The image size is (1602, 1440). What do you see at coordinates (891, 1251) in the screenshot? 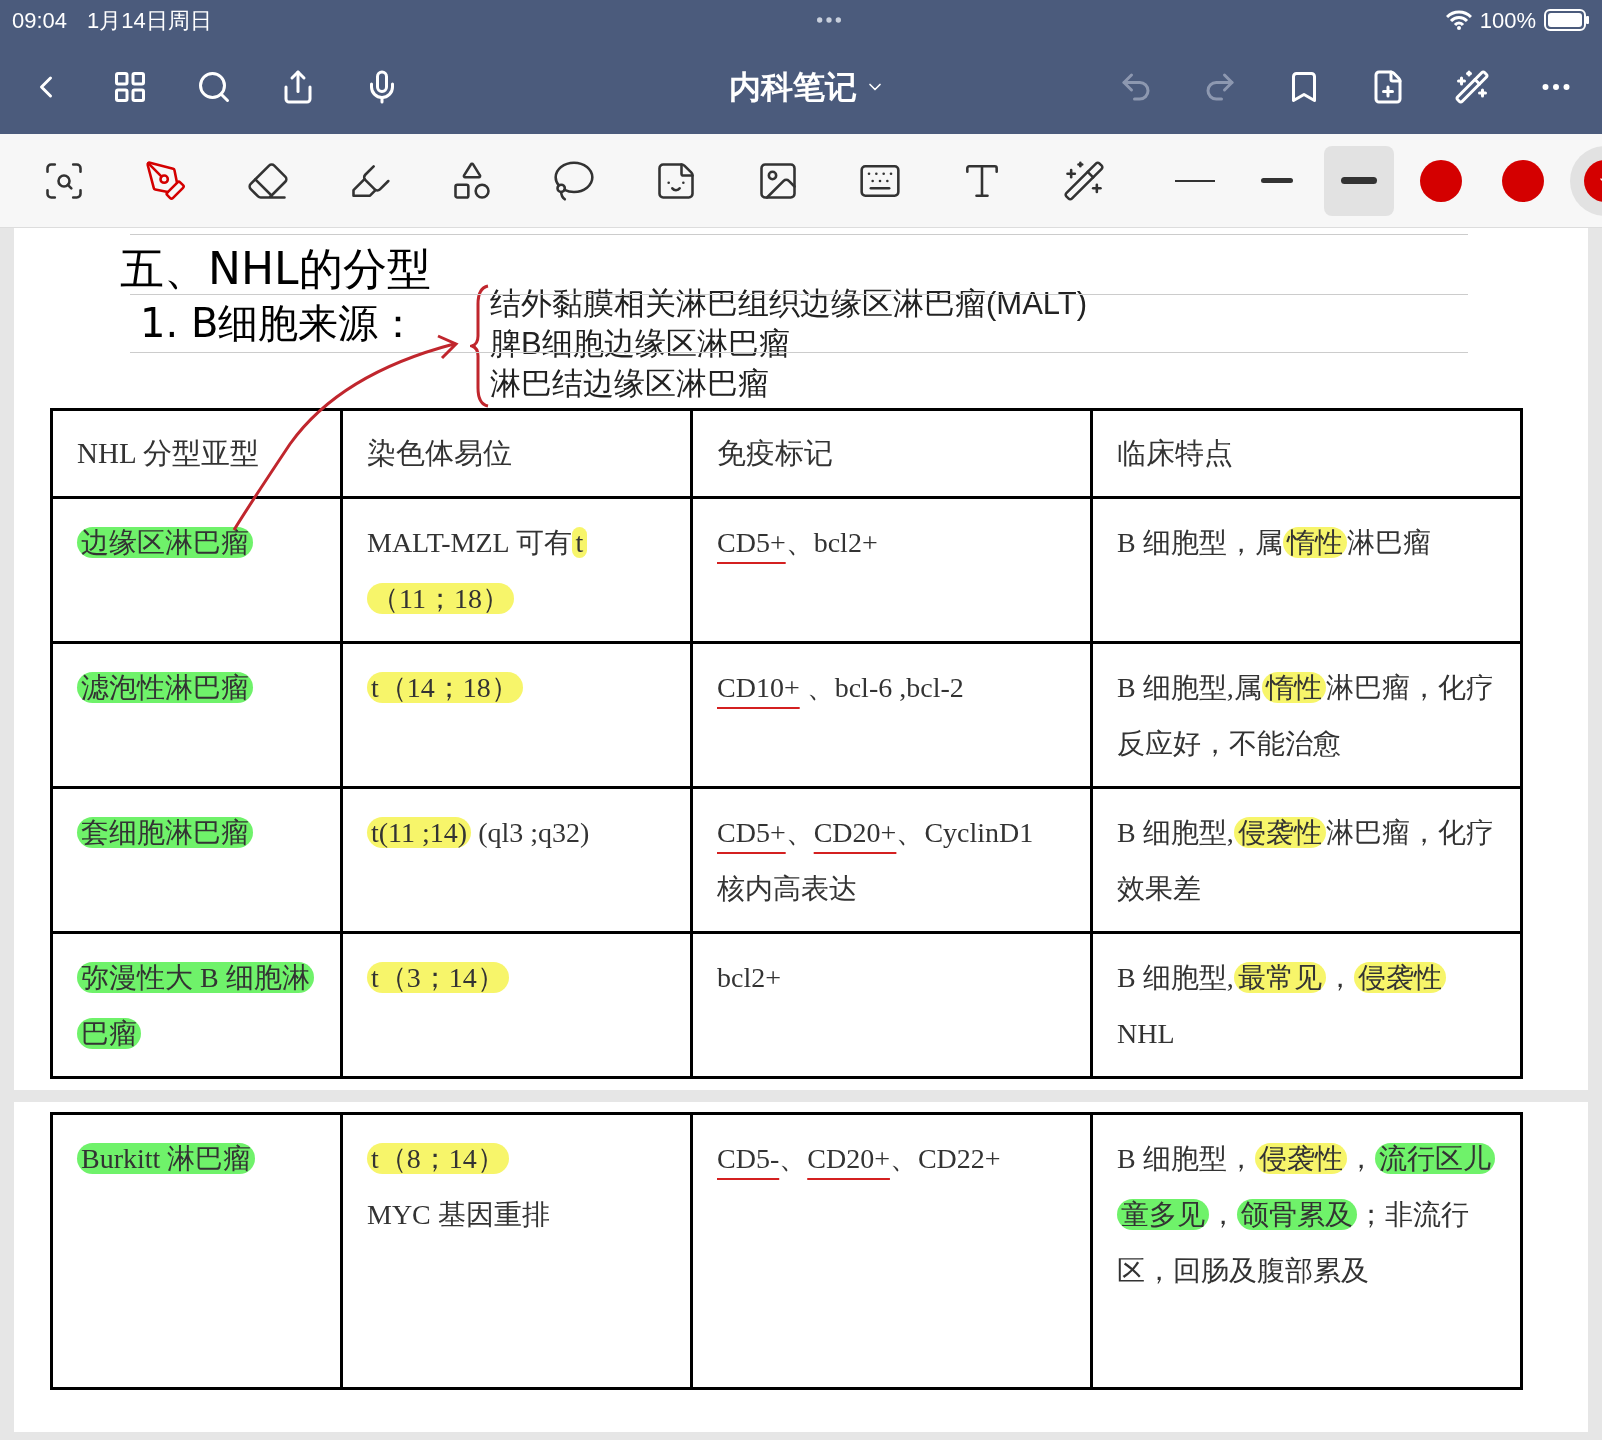
I see `table-cell: CD5-、CD20+、CD22+` at bounding box center [891, 1251].